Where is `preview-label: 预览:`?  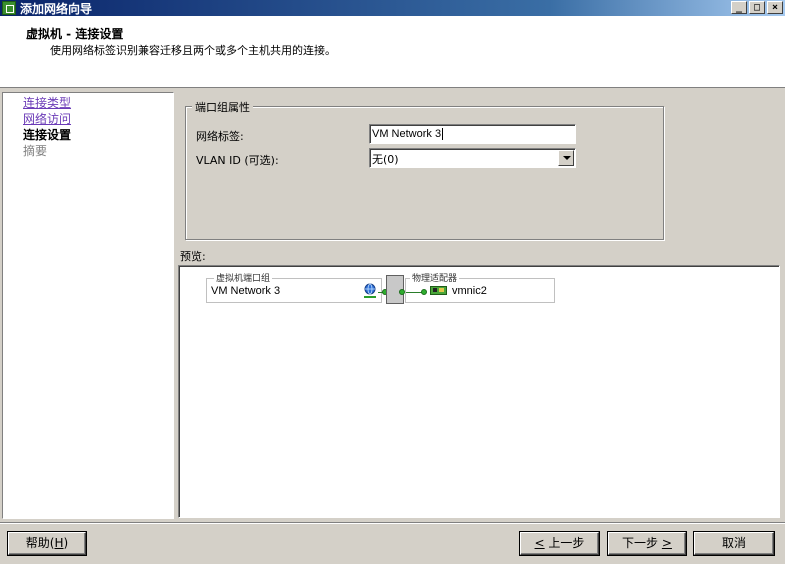
preview-label: 预览: is located at coordinates (193, 256).